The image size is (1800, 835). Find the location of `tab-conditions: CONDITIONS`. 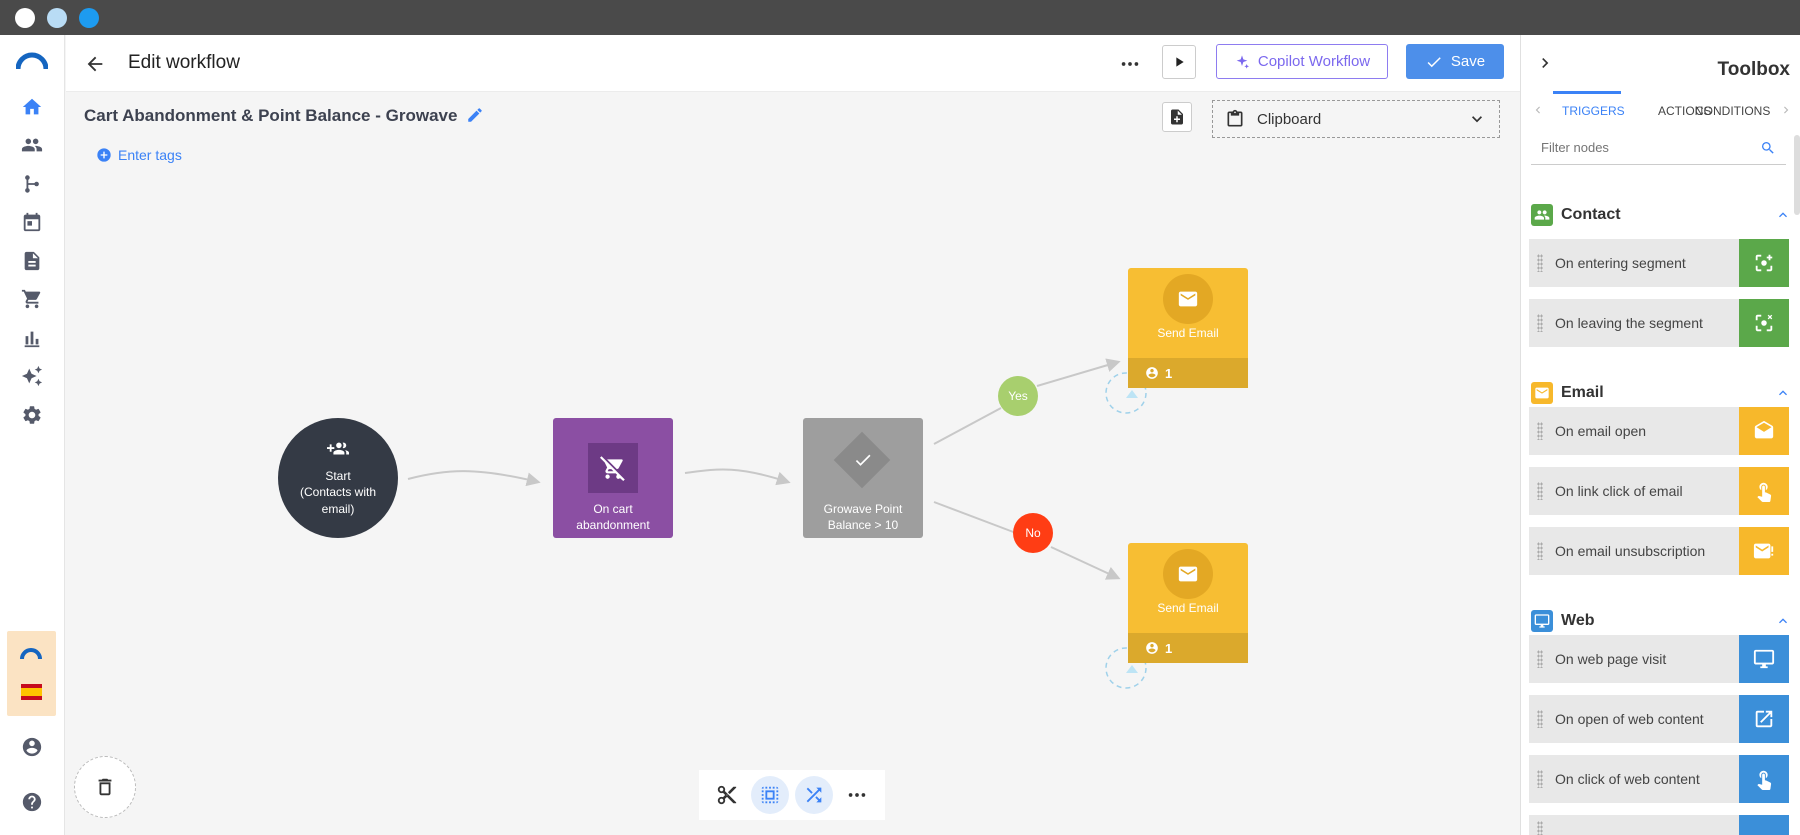

tab-conditions: CONDITIONS is located at coordinates (1732, 111).